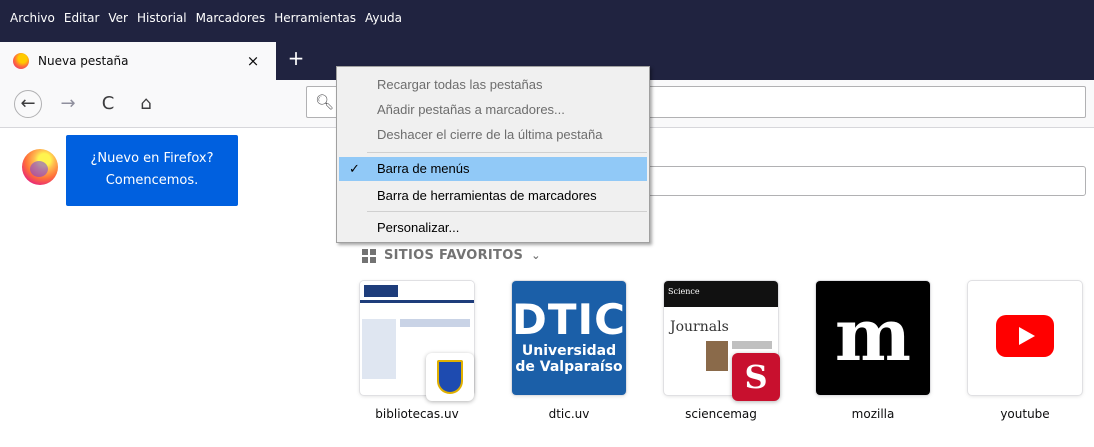  What do you see at coordinates (28, 104) in the screenshot?
I see `back-button: ←` at bounding box center [28, 104].